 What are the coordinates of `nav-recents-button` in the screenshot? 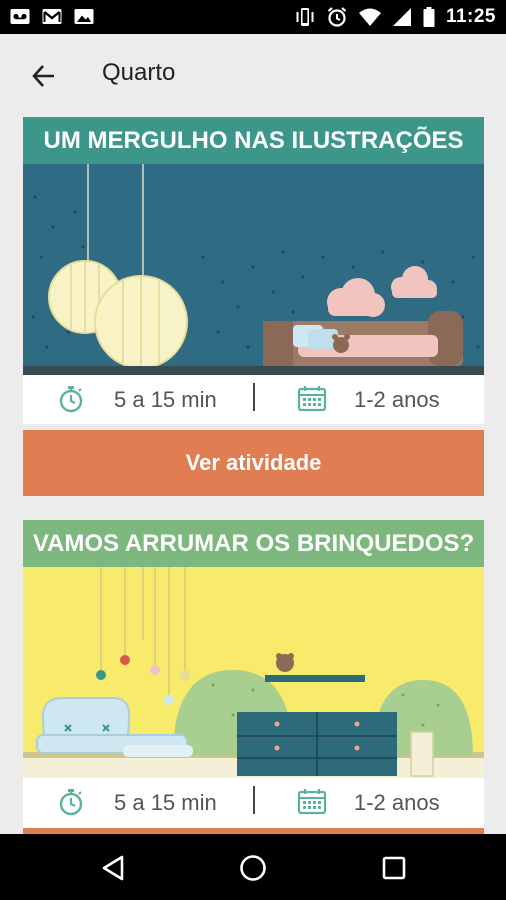 It's located at (394, 868).